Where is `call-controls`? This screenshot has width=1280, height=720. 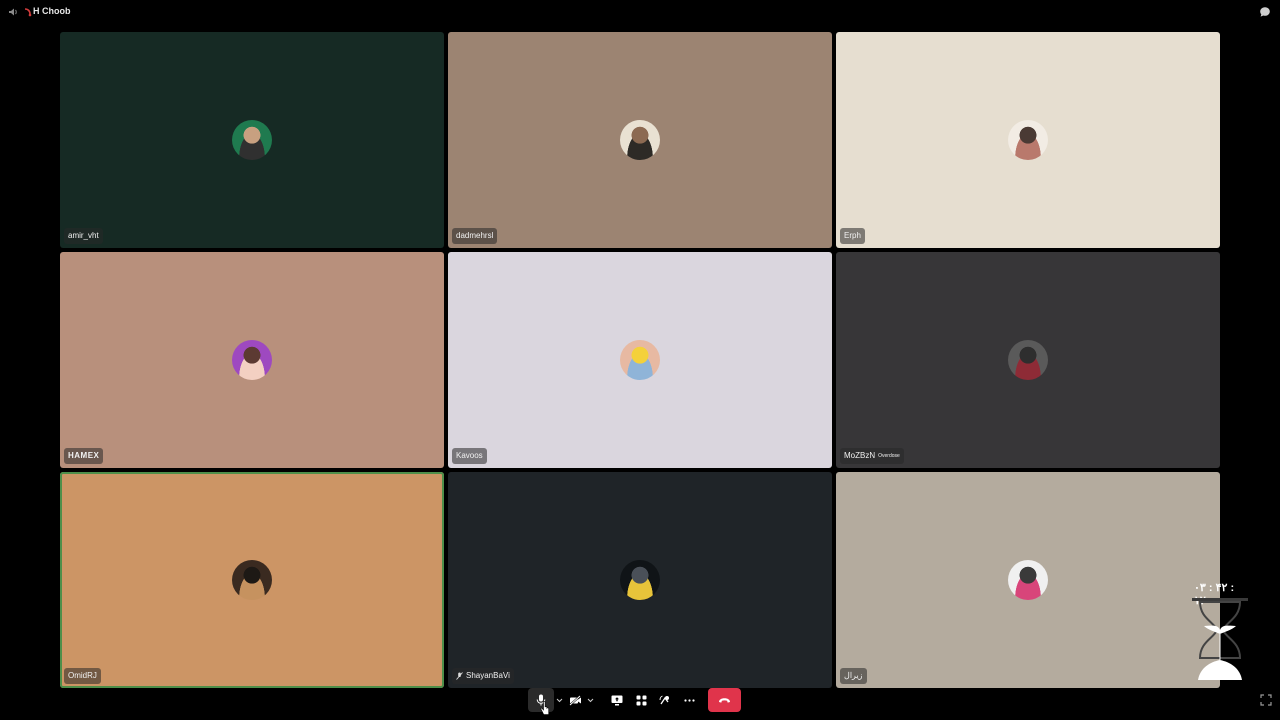
call-controls is located at coordinates (635, 700).